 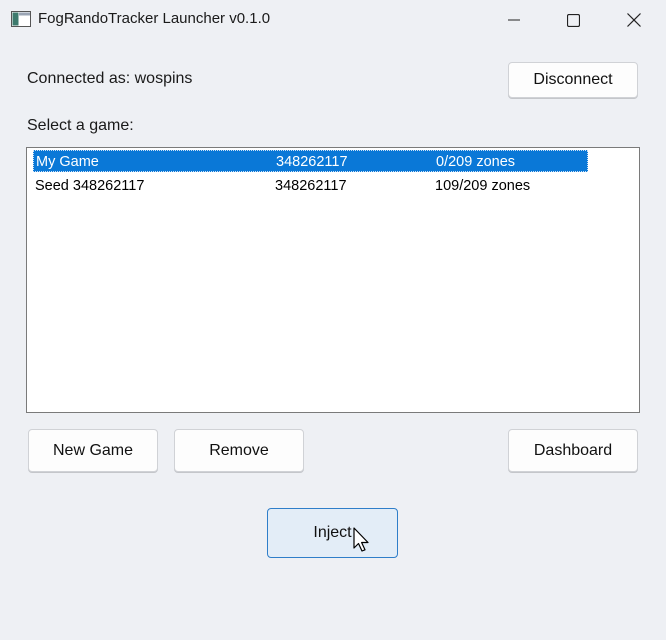 I want to click on game-name: Seed 348262117, so click(x=90, y=186).